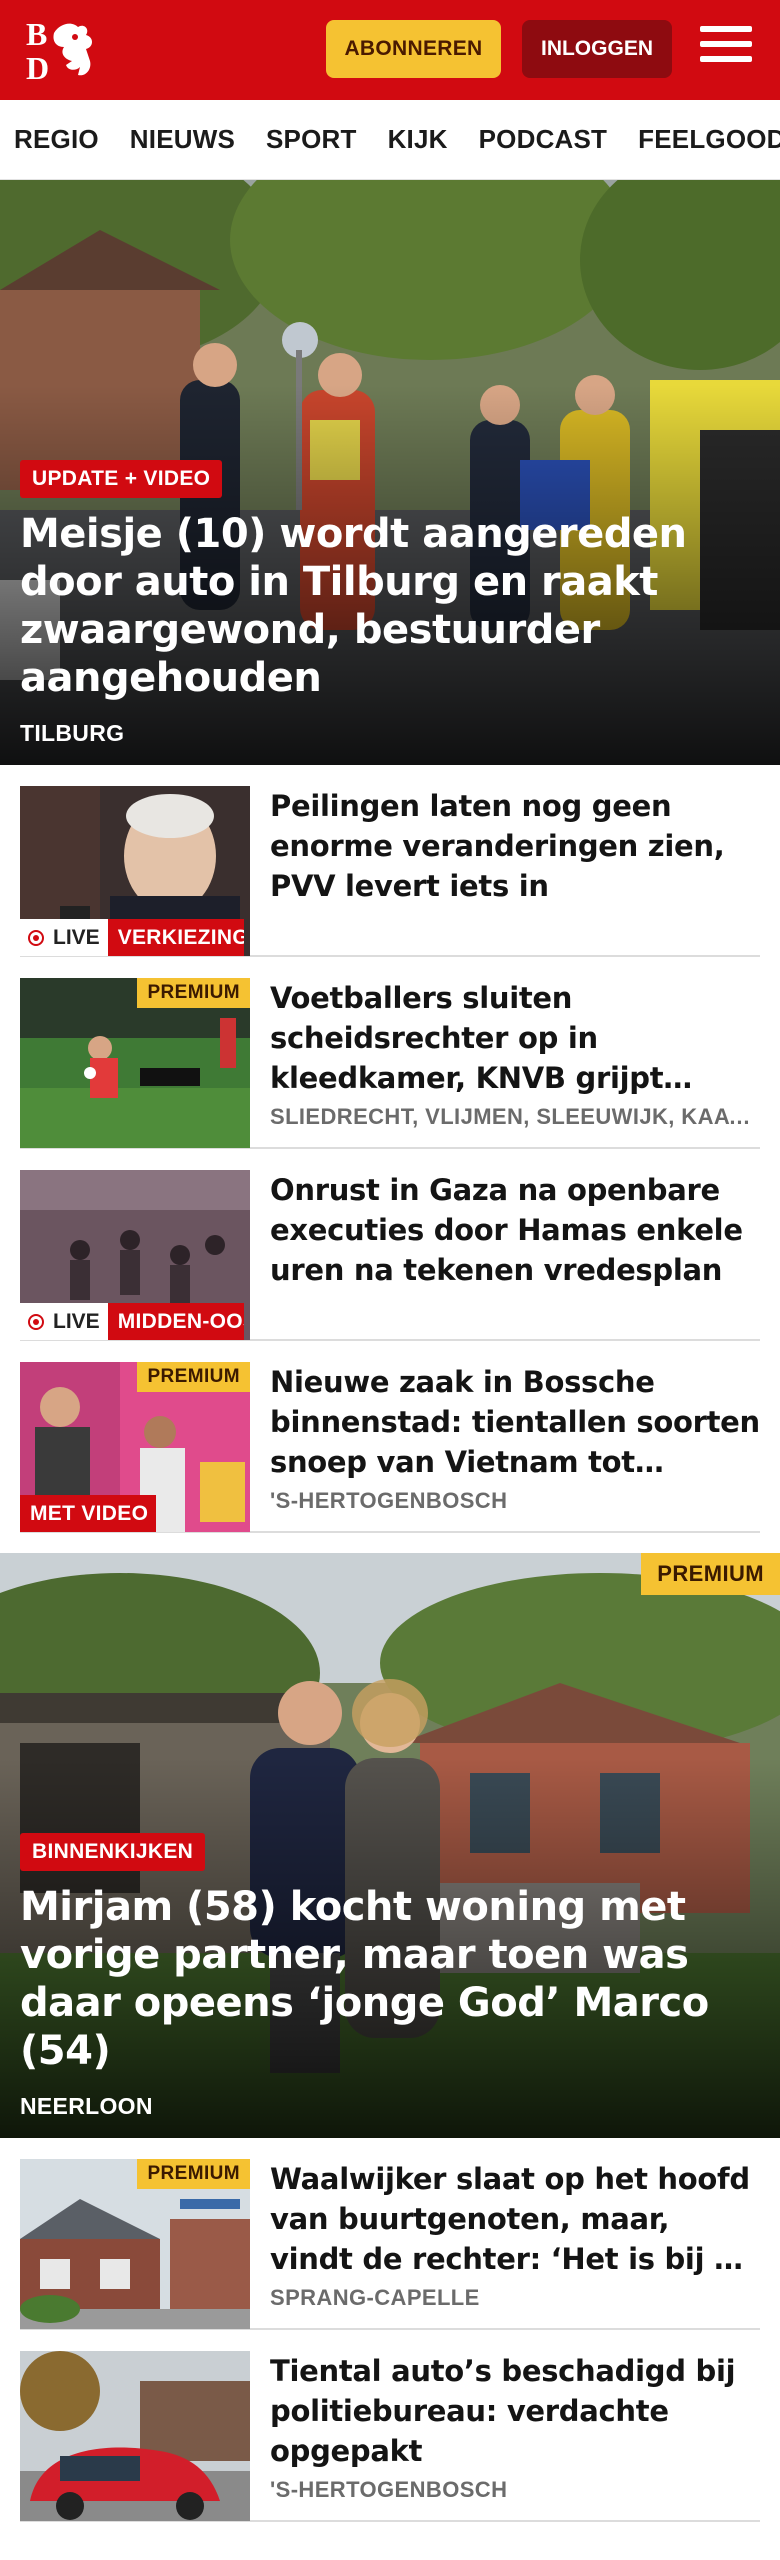 This screenshot has width=780, height=2560. I want to click on article-thumbnail: PREMIUM MET VIDEO, so click(135, 1447).